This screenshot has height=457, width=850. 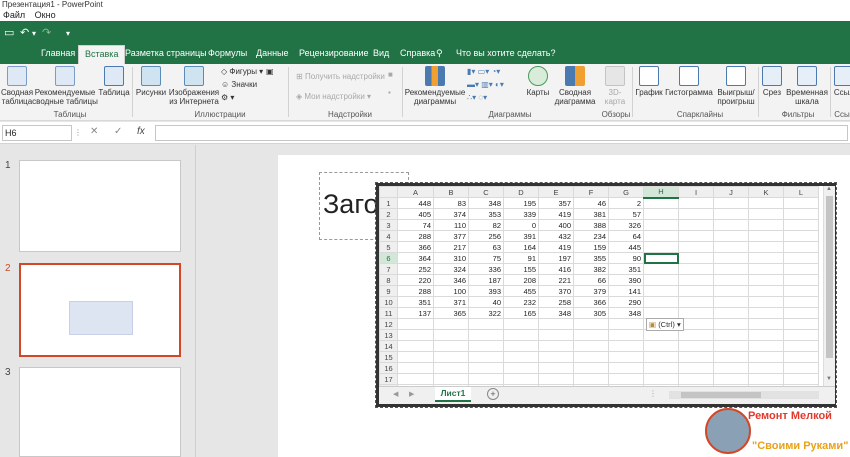 I want to click on cell: 448, so click(x=415, y=203).